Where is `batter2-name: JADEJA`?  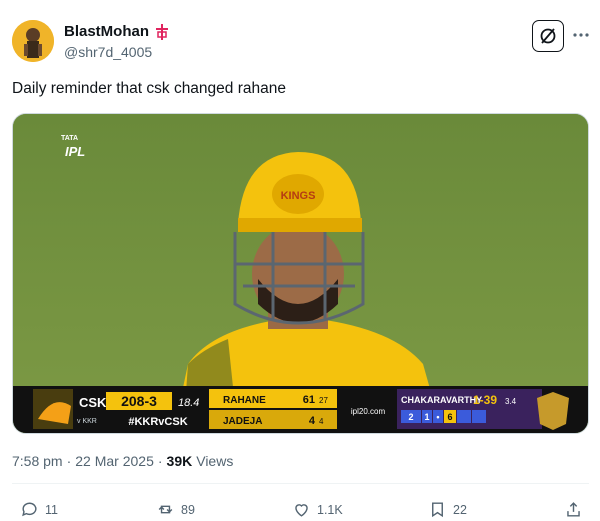
batter2-name: JADEJA is located at coordinates (242, 421).